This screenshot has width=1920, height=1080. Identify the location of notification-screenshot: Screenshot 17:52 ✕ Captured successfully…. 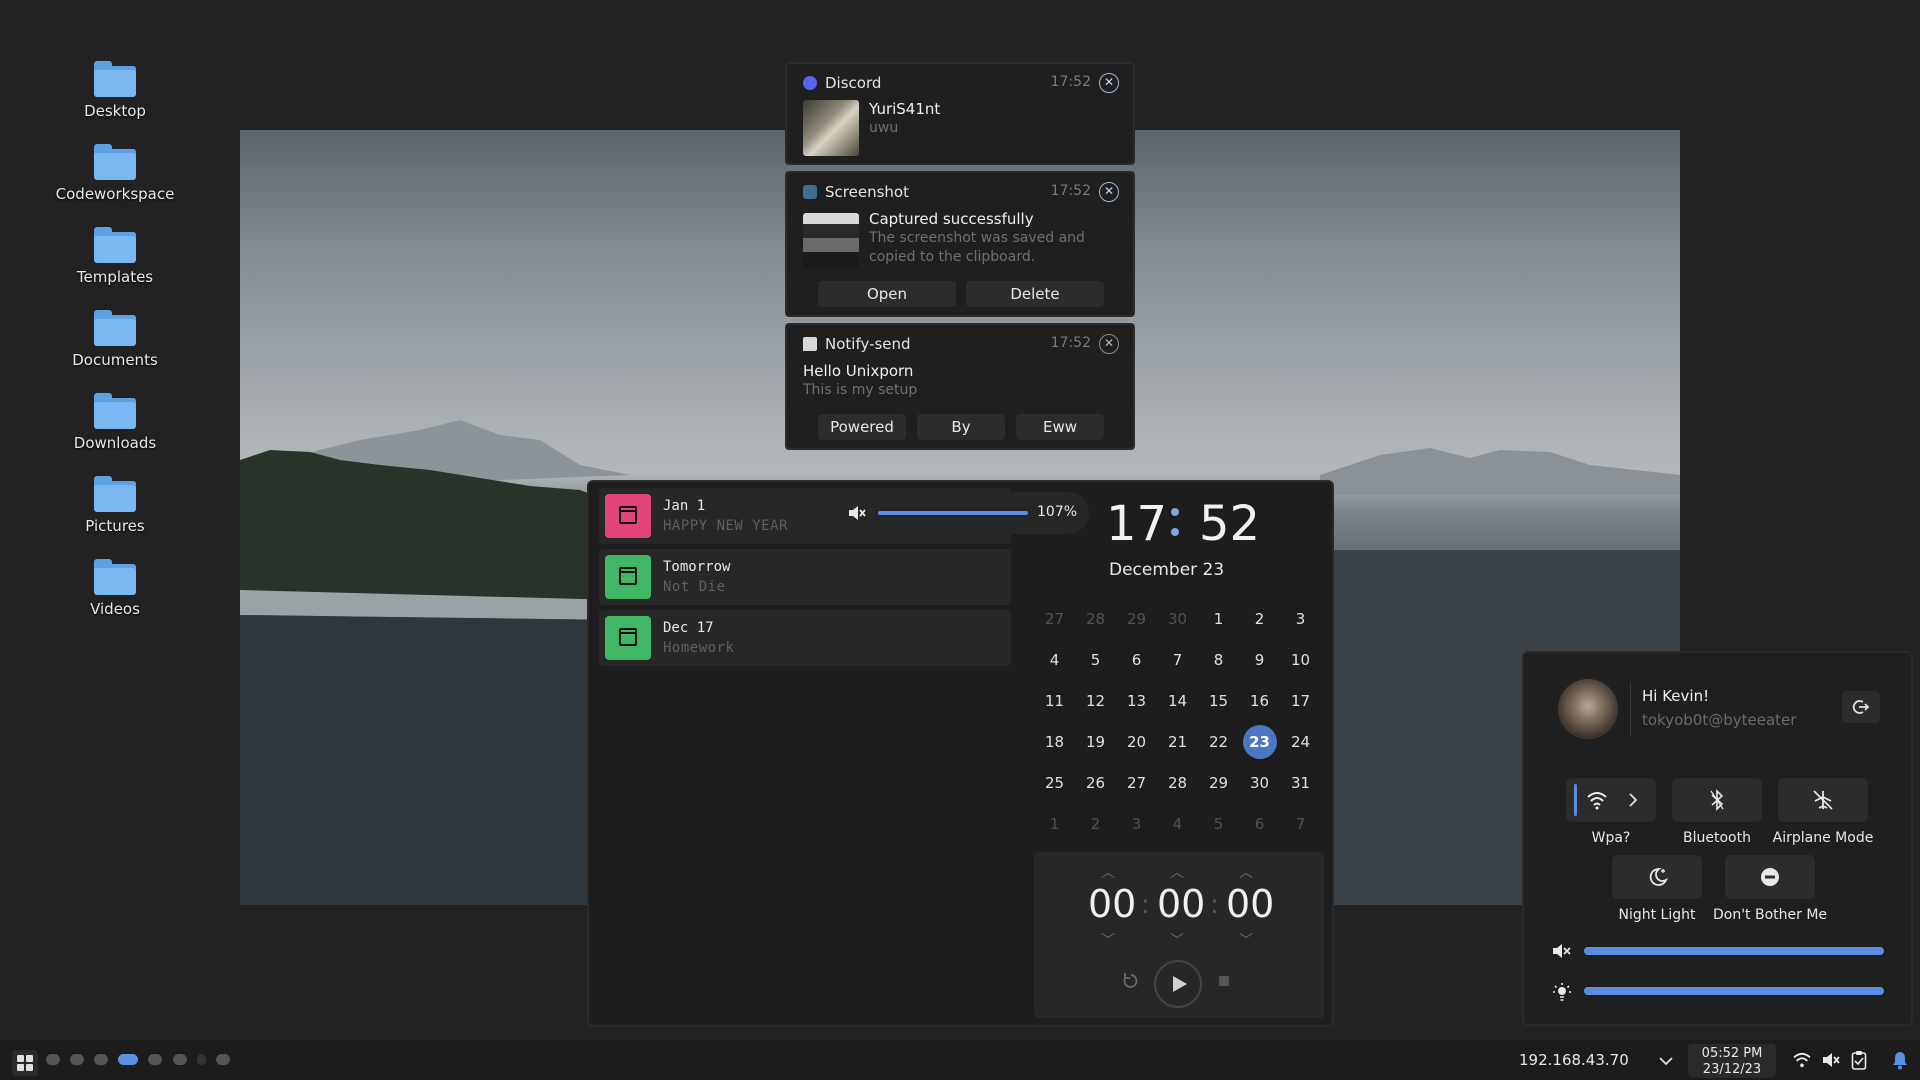
(960, 244).